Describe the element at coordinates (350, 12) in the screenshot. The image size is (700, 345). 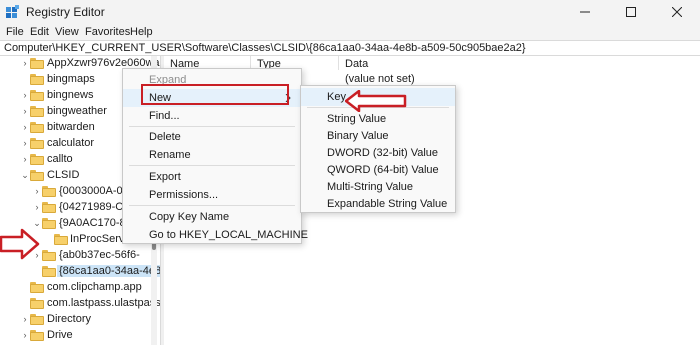
I see `title-bar: Registry Editor` at that location.